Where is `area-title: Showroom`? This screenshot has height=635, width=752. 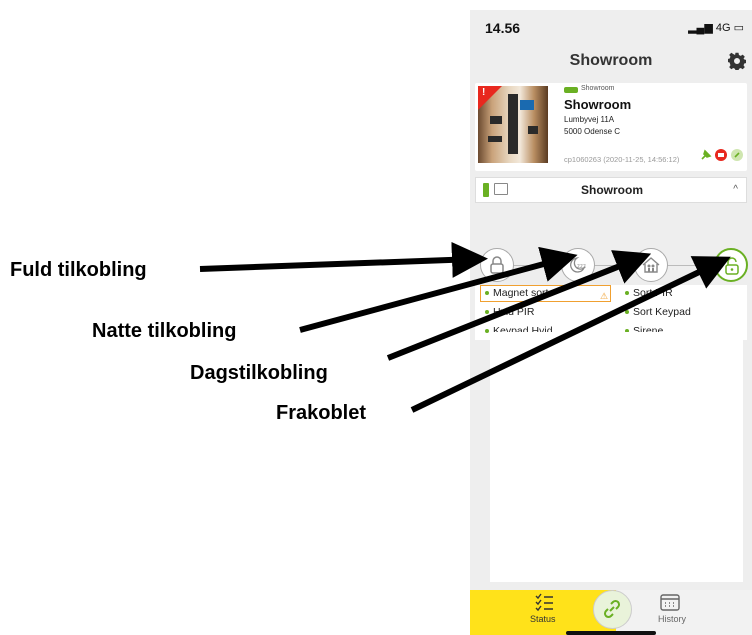
area-title: Showroom is located at coordinates (612, 190).